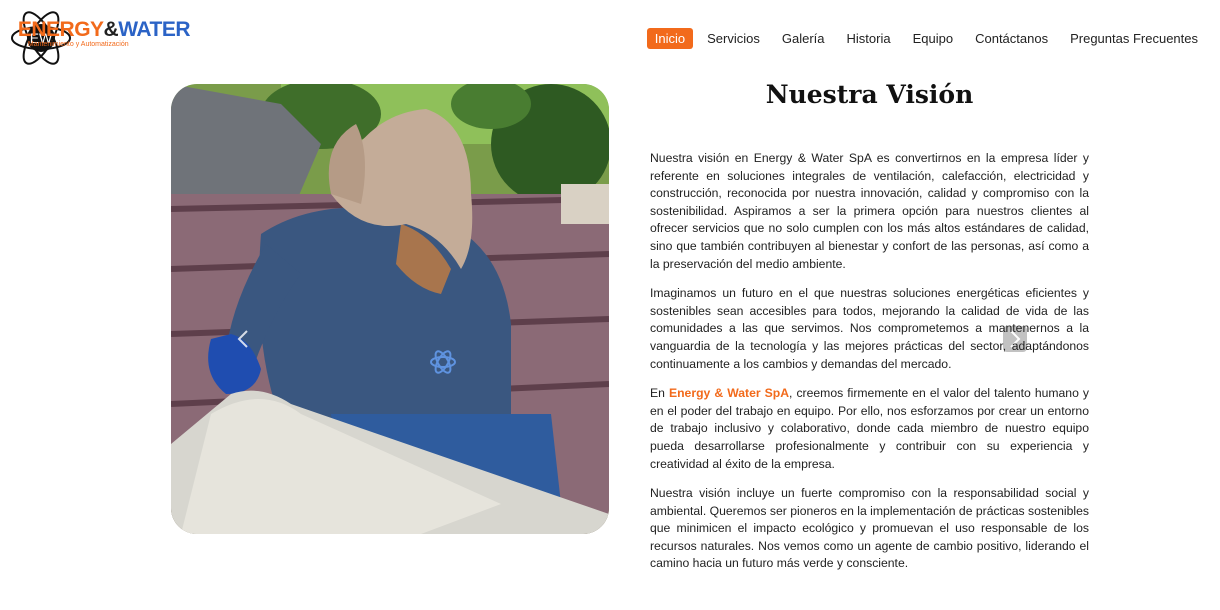 Image resolution: width=1220 pixels, height=610 pixels. What do you see at coordinates (1134, 38) in the screenshot?
I see `nav-item-preguntas-frecuentes: Preguntas Frecuentes` at bounding box center [1134, 38].